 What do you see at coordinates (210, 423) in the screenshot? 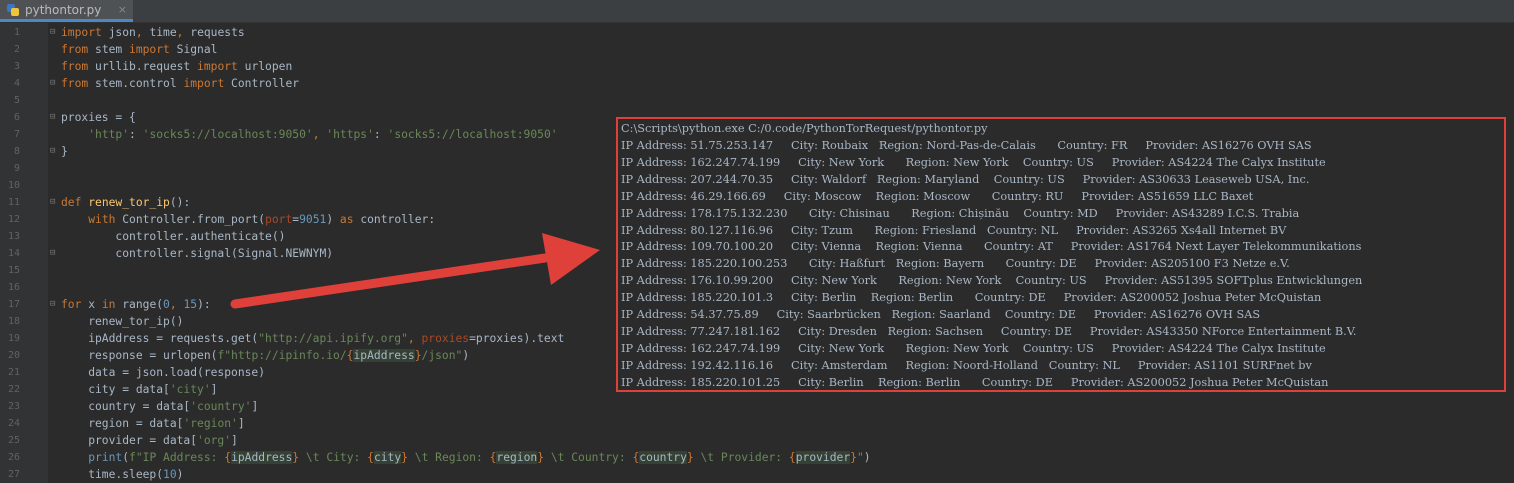
I see `code-token: 'region'` at bounding box center [210, 423].